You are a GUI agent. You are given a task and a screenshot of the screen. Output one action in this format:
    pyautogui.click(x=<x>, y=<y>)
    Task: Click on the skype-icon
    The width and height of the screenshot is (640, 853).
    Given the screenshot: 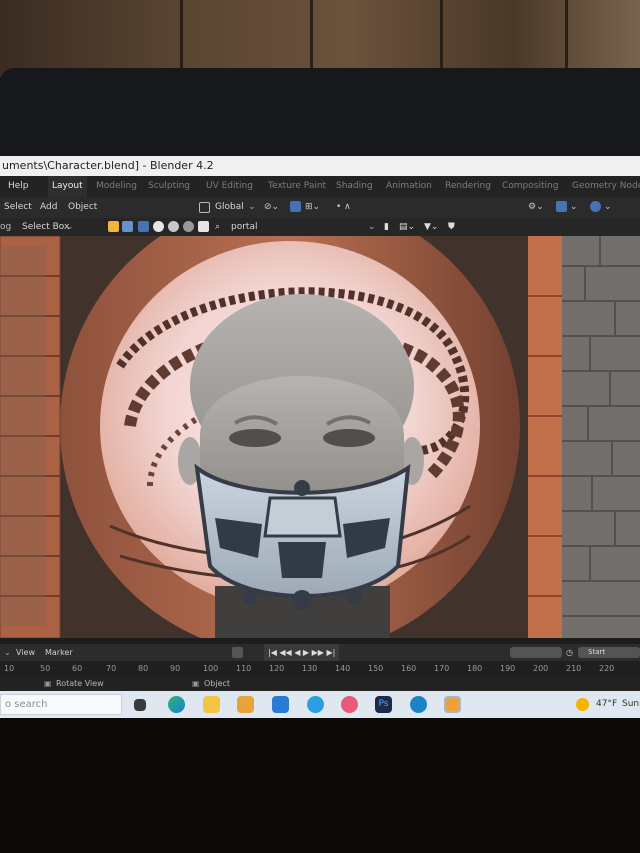 What is the action you would take?
    pyautogui.click(x=418, y=704)
    